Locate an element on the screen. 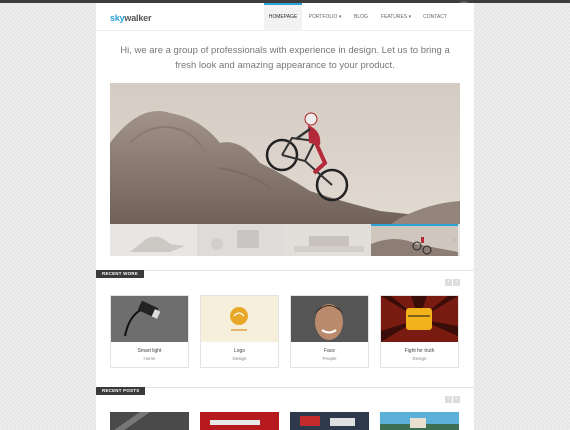  site-logo: skywalker is located at coordinates (130, 18).